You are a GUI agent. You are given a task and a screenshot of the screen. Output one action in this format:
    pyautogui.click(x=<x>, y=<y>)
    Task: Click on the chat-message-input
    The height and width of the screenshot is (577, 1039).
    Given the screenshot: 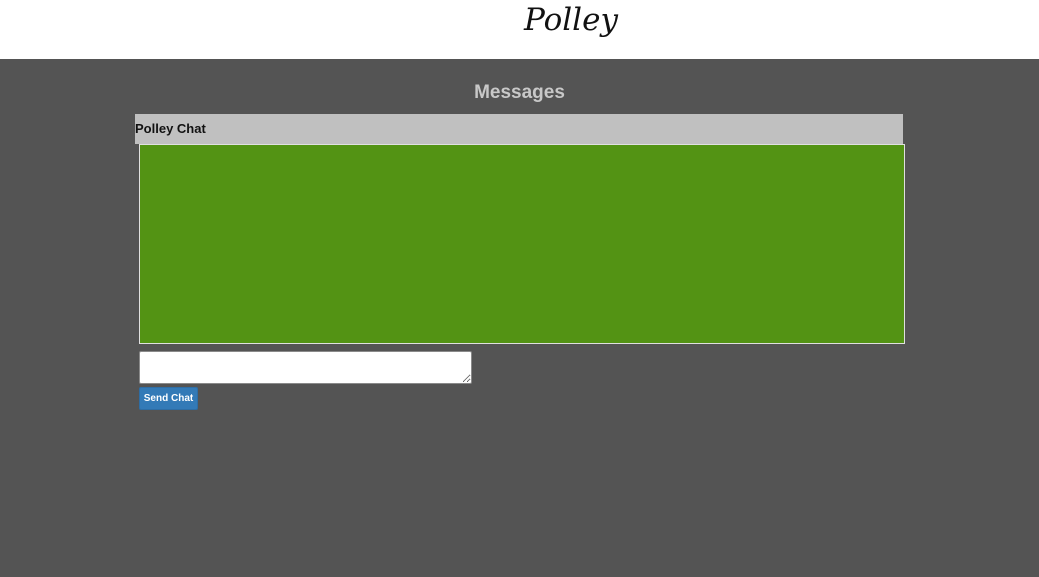 What is the action you would take?
    pyautogui.click(x=305, y=367)
    